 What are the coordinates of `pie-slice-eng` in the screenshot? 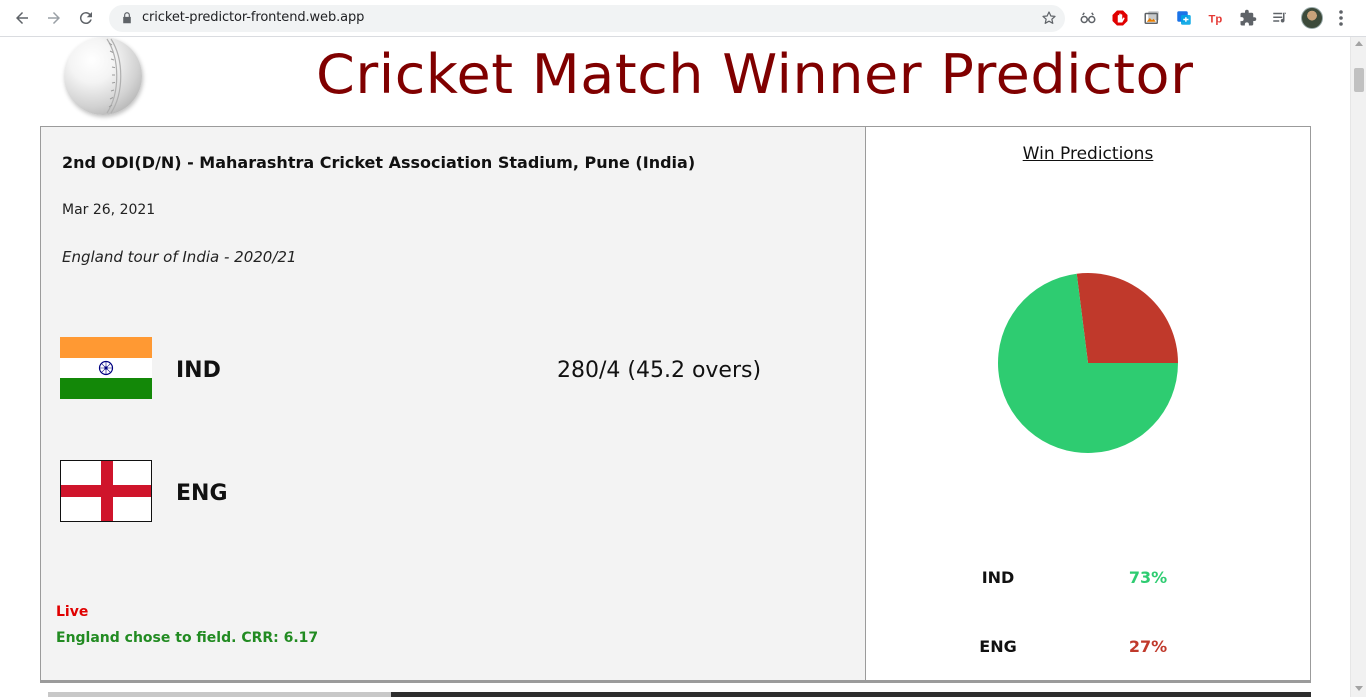 It's located at (1127, 318).